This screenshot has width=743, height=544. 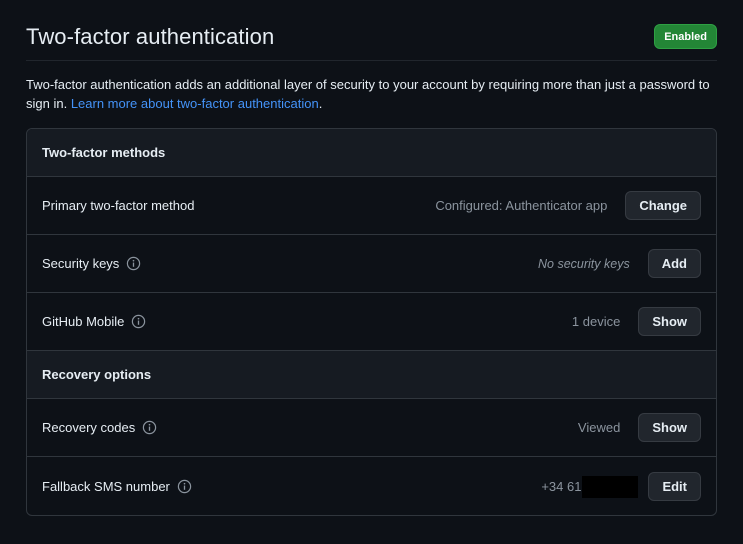 I want to click on security-keys-row: Security keys No security keys Add, so click(x=371, y=264).